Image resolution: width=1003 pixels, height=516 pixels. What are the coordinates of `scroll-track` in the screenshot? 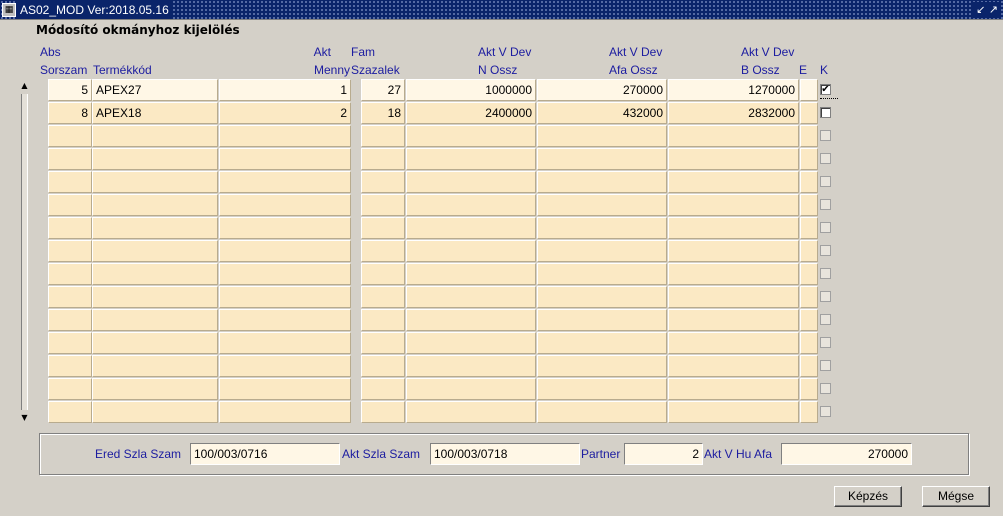 It's located at (24, 252).